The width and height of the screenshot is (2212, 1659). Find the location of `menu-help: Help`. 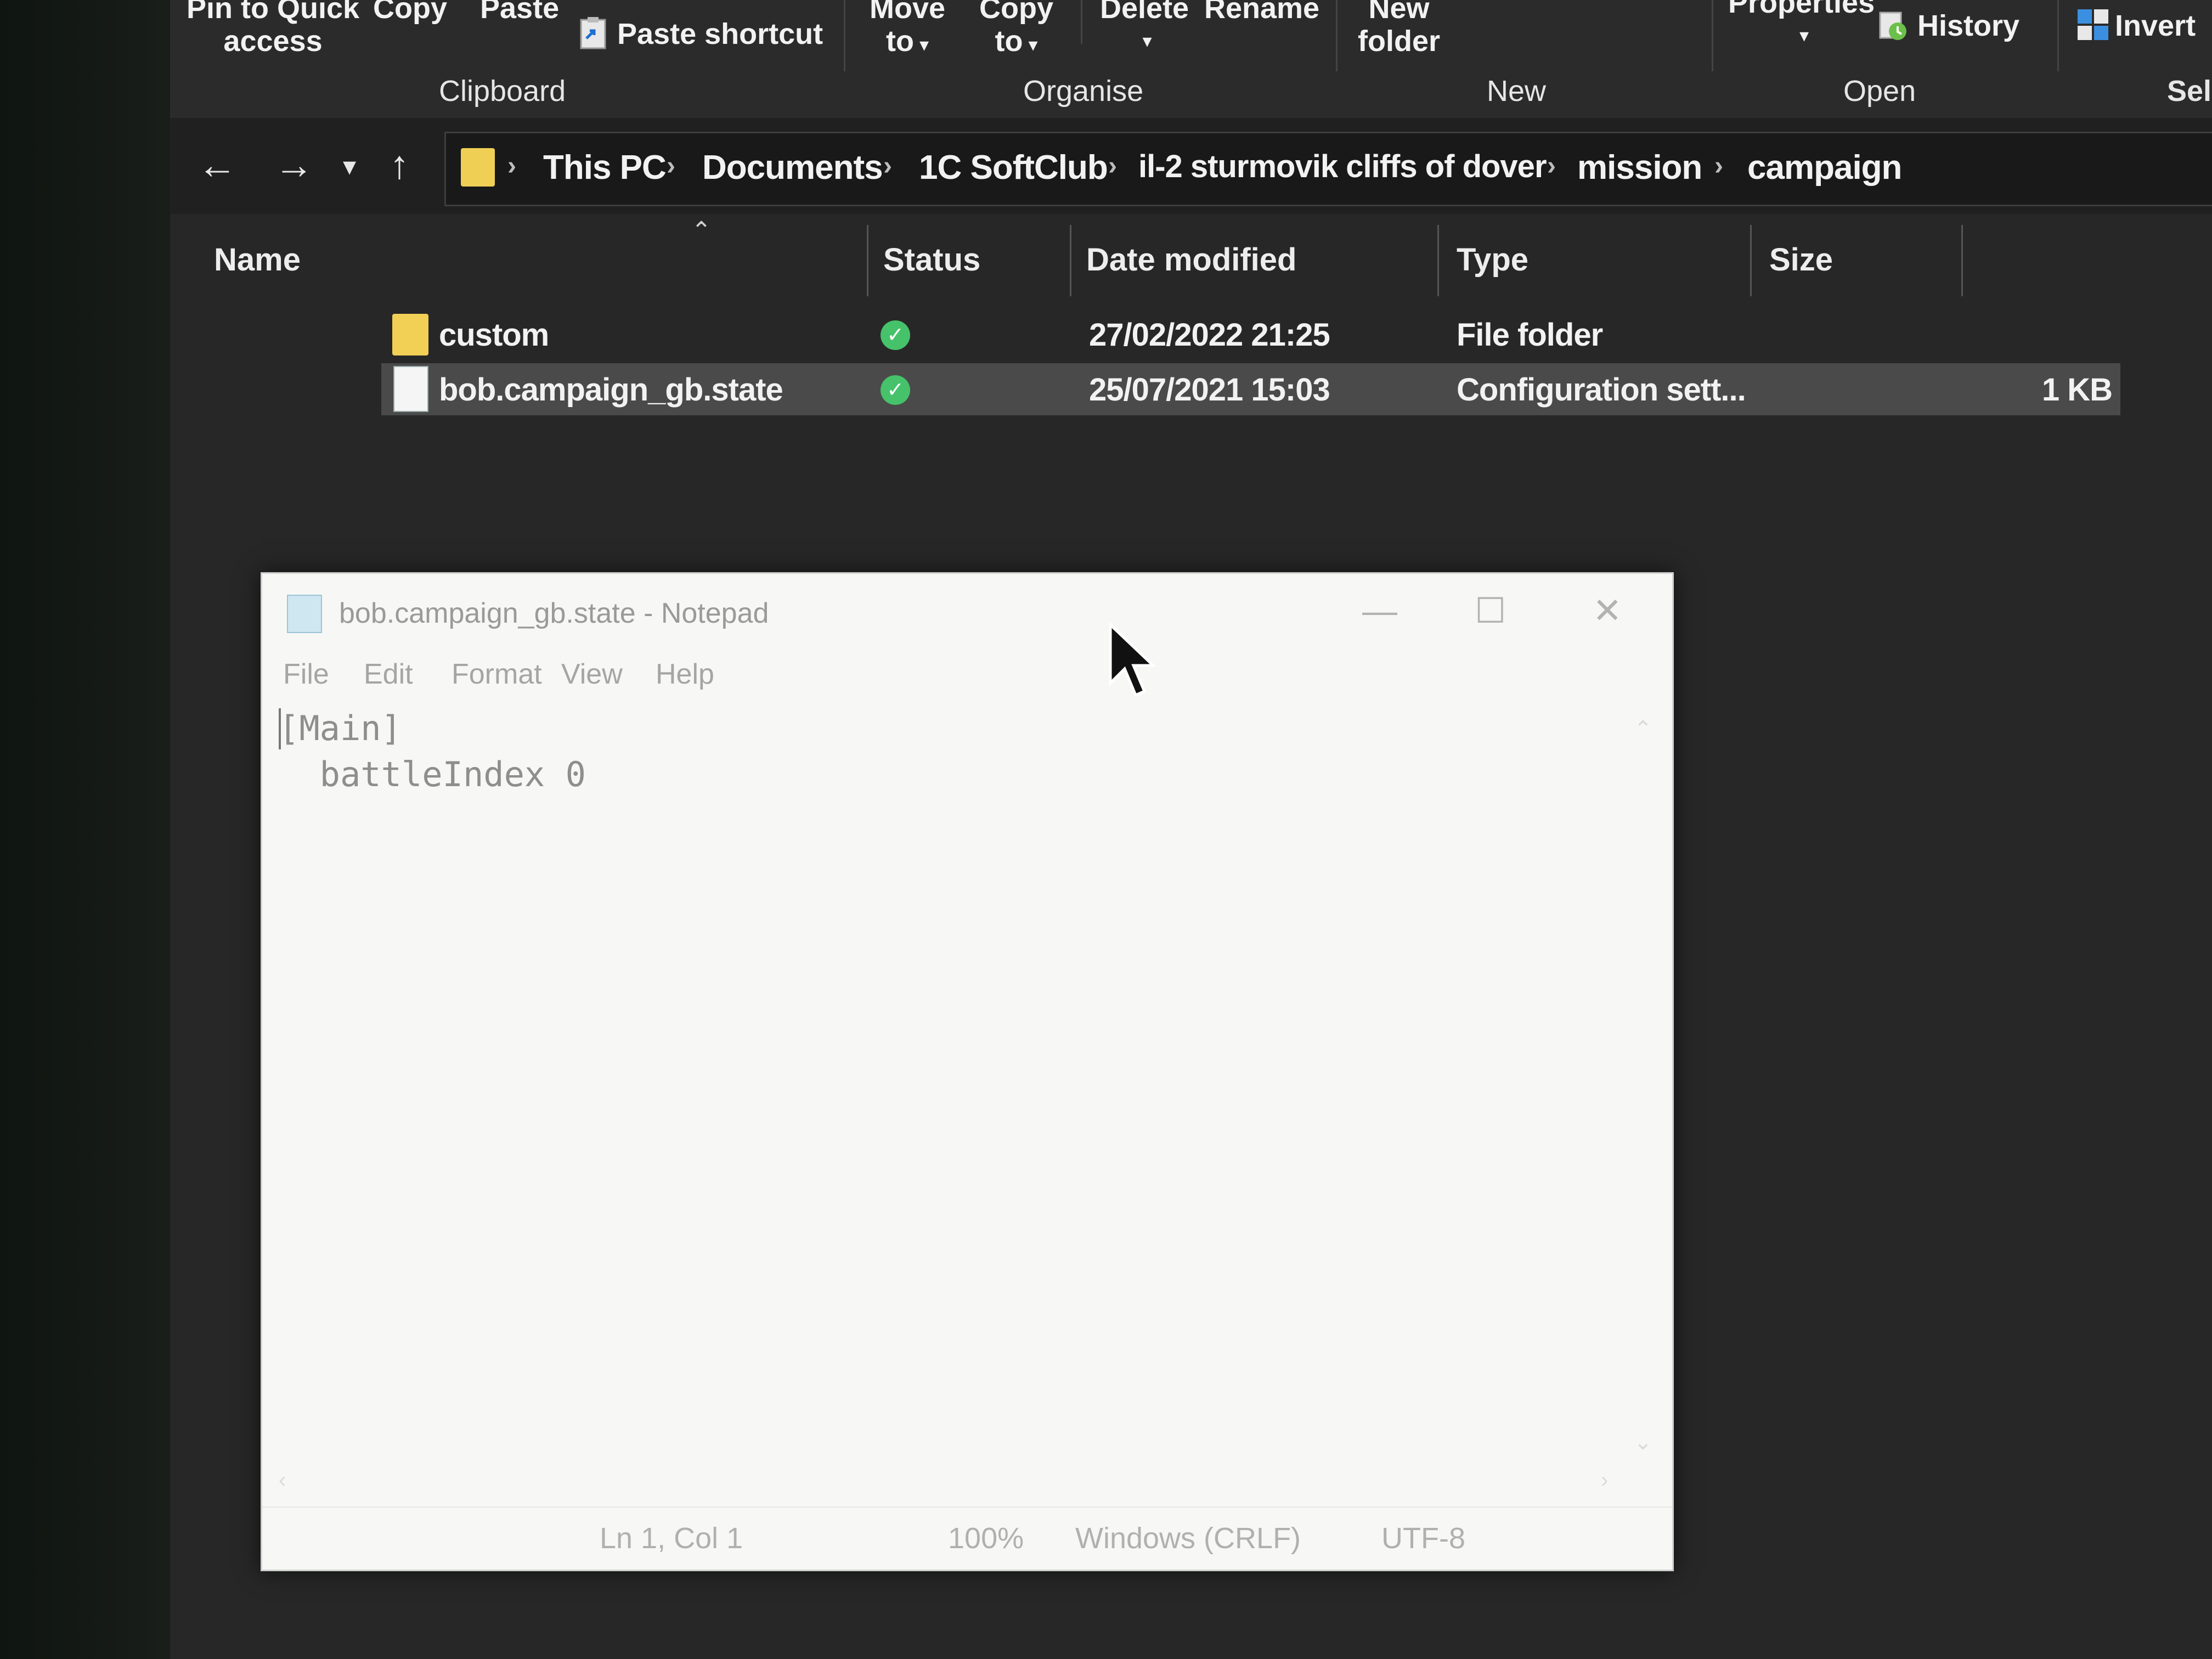

menu-help: Help is located at coordinates (685, 675).